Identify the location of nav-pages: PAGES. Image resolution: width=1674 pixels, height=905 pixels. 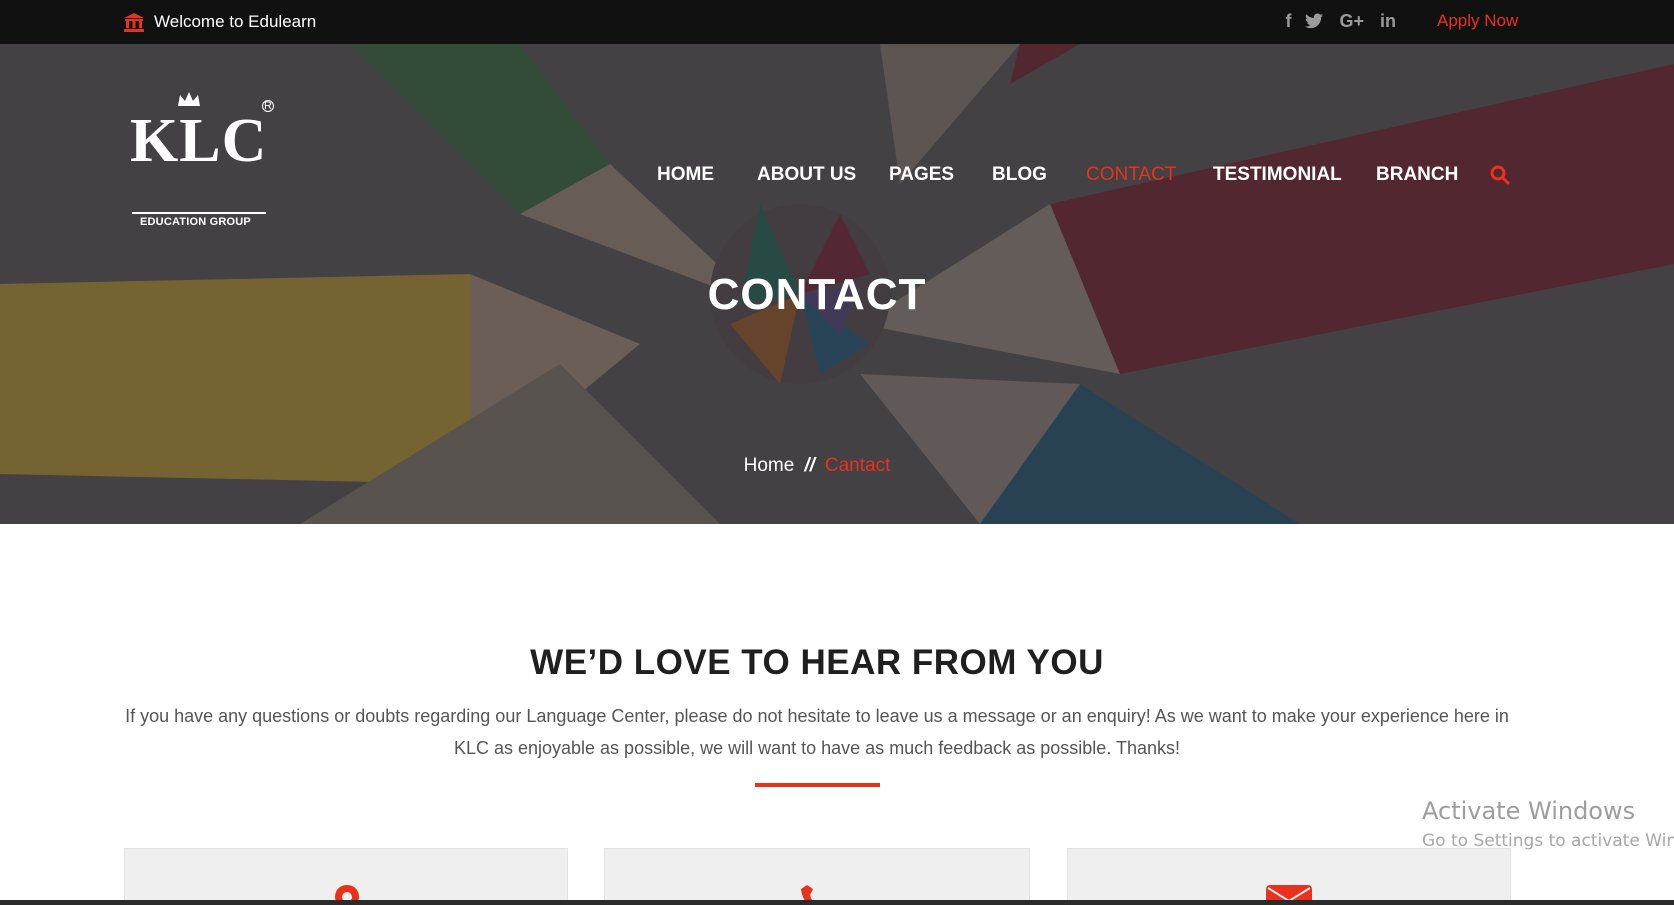
(921, 175).